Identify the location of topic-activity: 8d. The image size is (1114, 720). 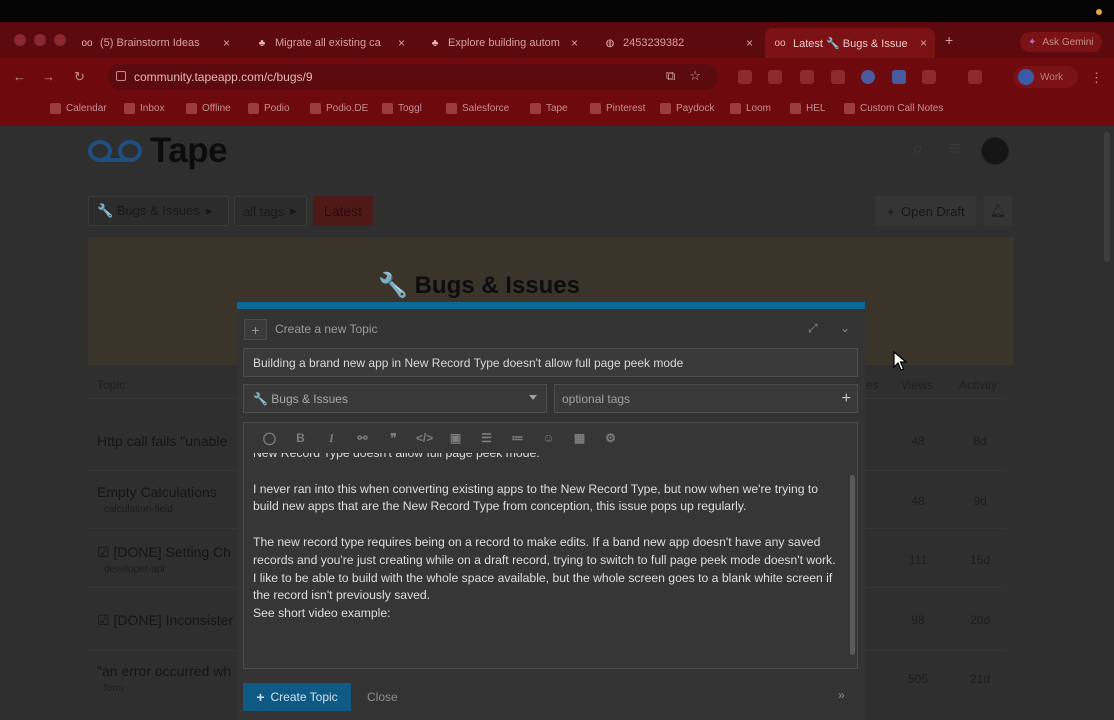
(980, 441).